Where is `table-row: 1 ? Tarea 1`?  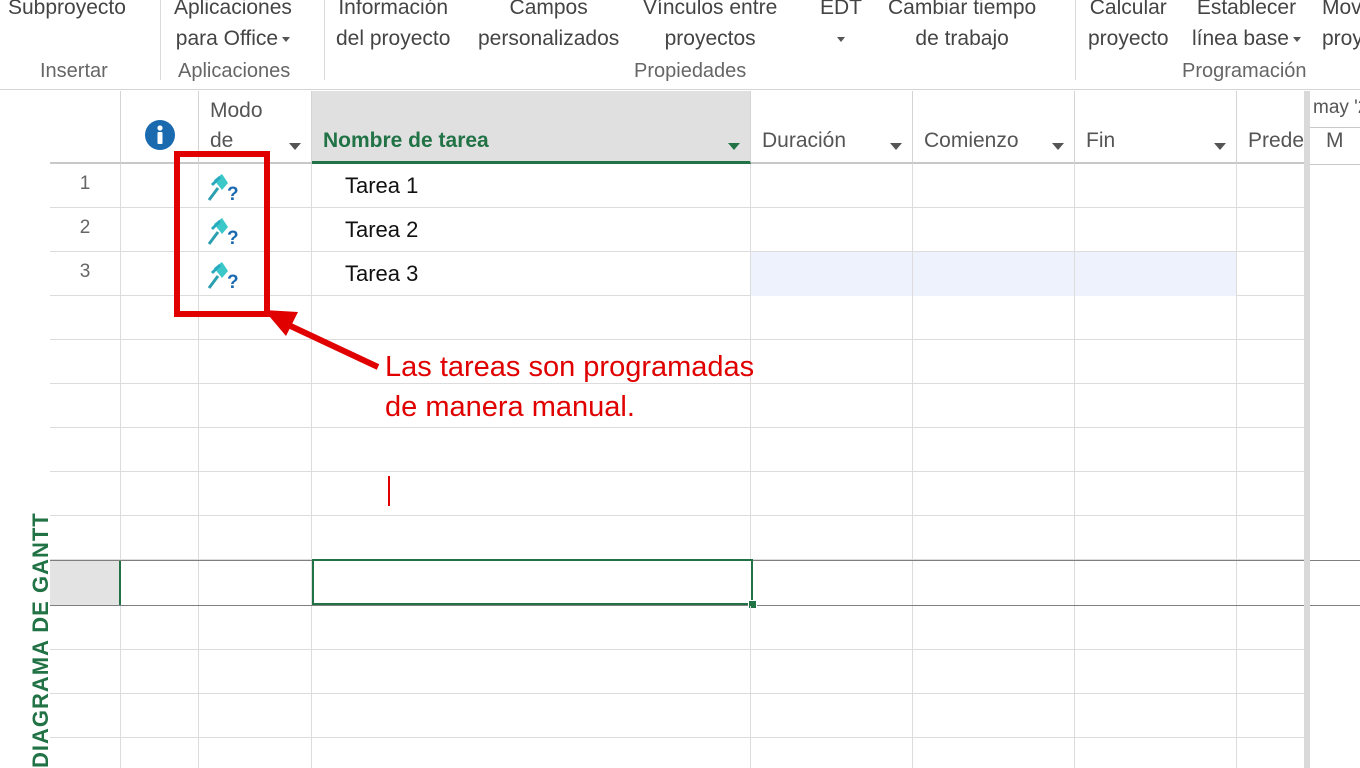
table-row: 1 ? Tarea 1 is located at coordinates (677, 186).